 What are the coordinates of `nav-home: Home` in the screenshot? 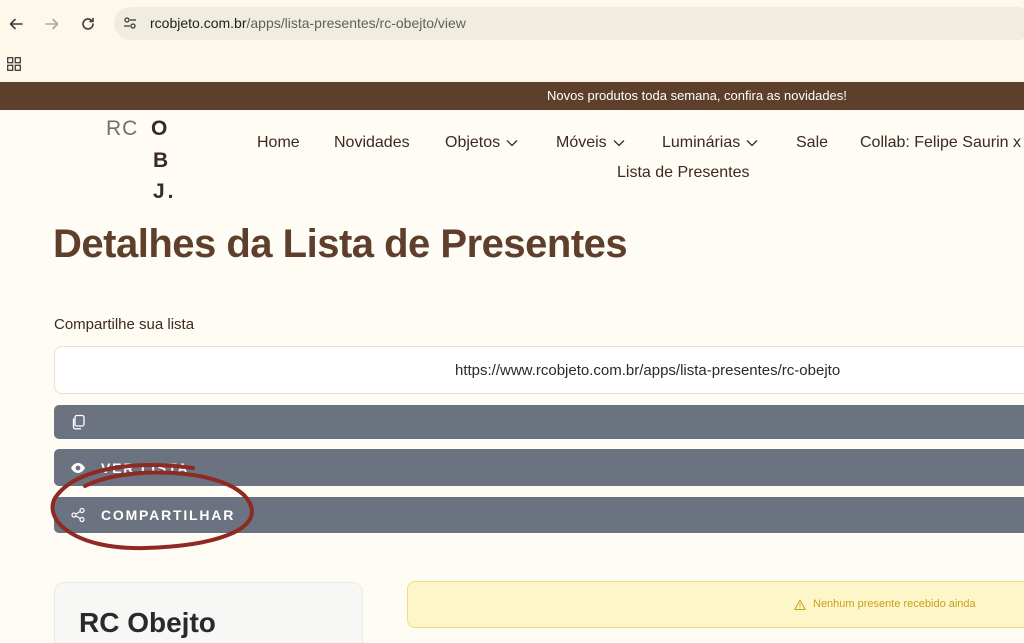 It's located at (278, 143).